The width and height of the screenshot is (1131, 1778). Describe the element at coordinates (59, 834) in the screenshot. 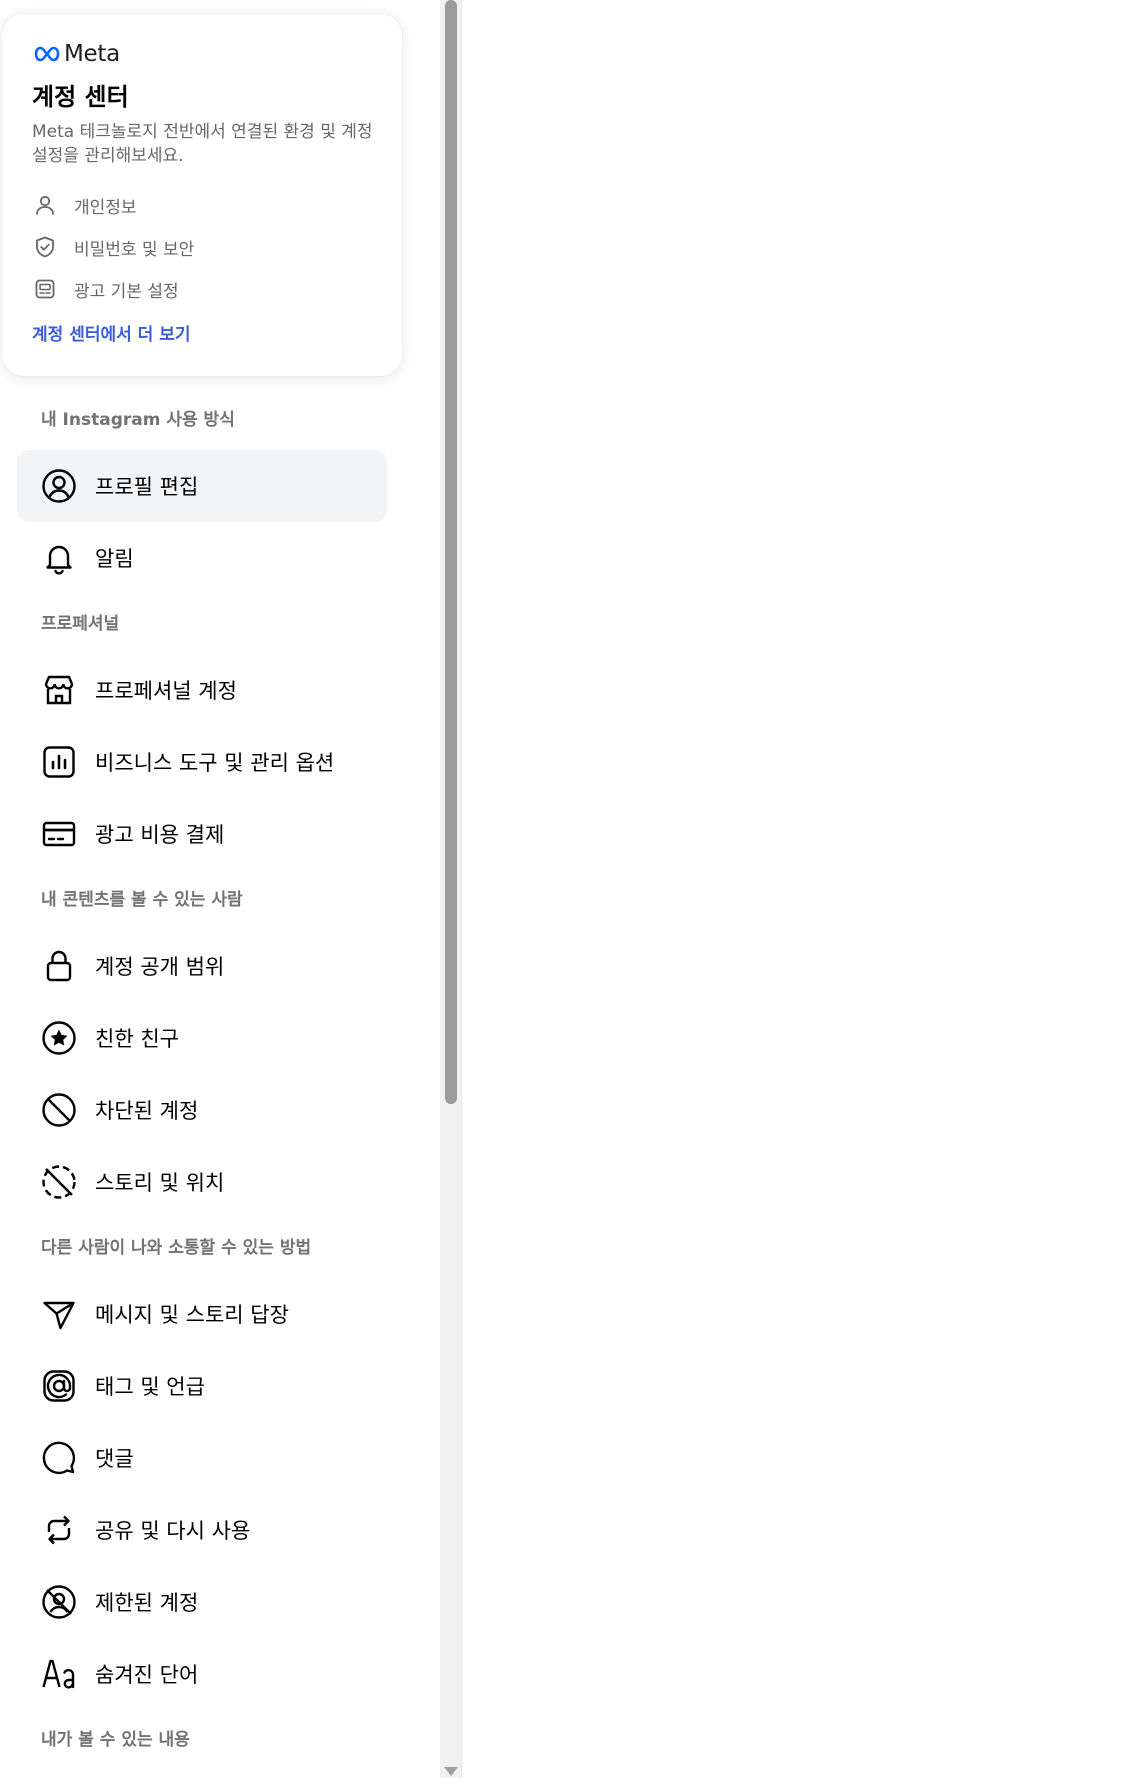

I see `credit-card-icon` at that location.